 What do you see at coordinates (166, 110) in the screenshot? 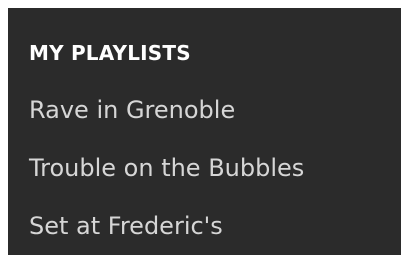
I see `playlist-item-rave-in-grenoble: Rave in Grenoble` at bounding box center [166, 110].